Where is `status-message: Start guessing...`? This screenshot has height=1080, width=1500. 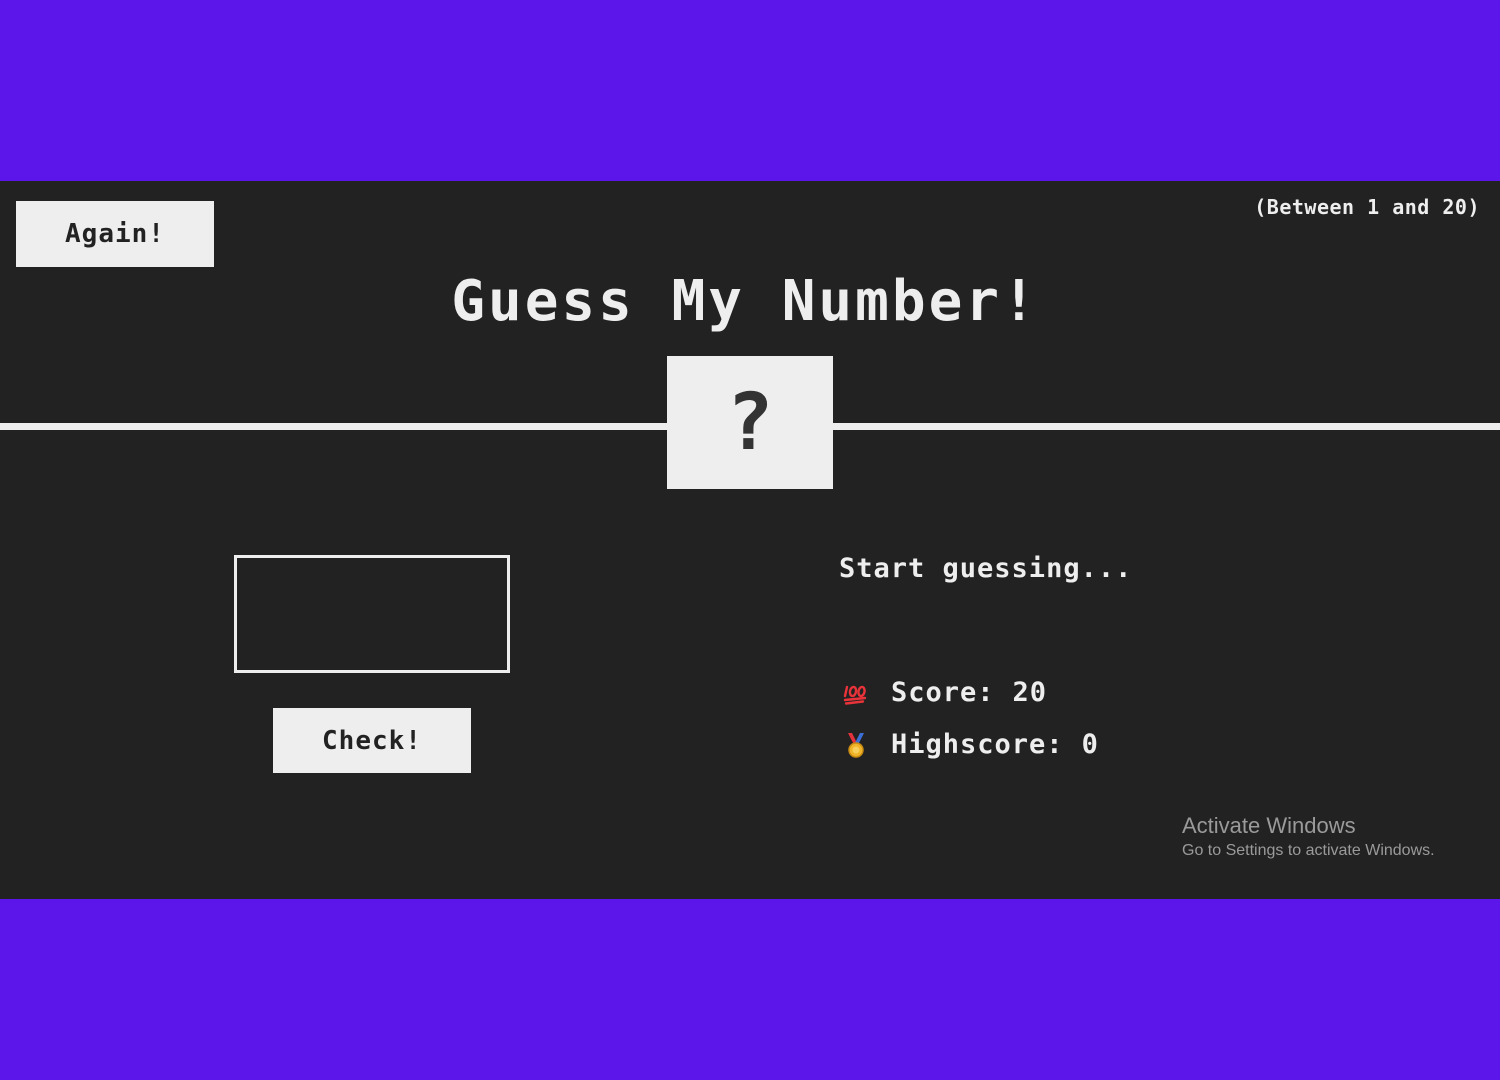
status-message: Start guessing... is located at coordinates (986, 568).